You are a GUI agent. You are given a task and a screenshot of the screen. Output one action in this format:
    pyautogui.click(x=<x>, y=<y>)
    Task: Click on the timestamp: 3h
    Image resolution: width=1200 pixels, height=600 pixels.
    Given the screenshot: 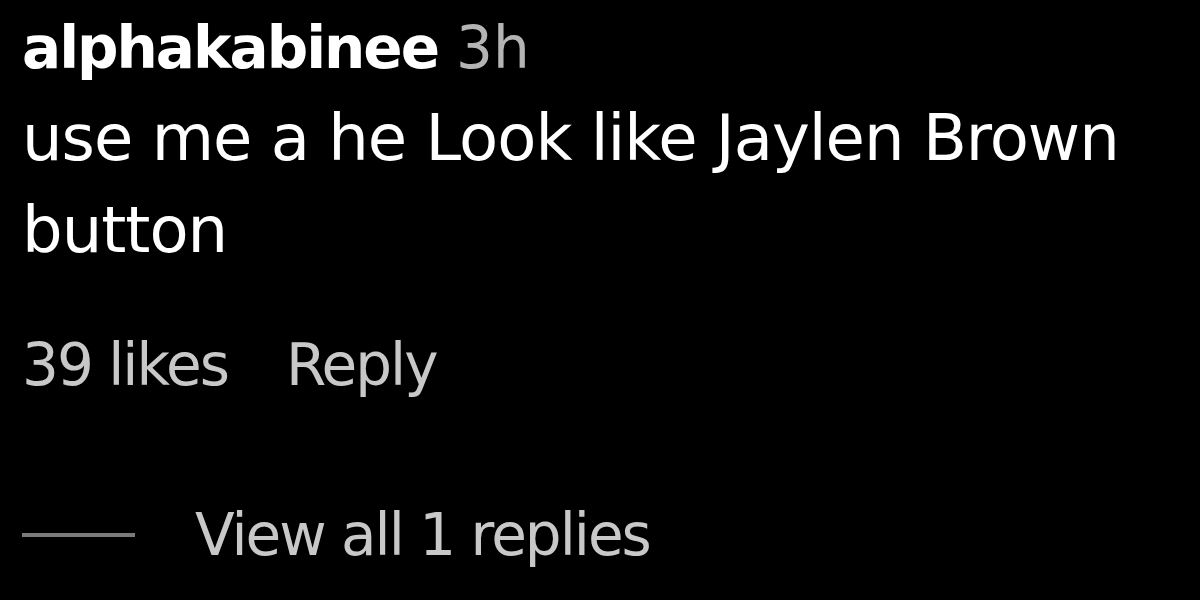 What is the action you would take?
    pyautogui.click(x=493, y=48)
    